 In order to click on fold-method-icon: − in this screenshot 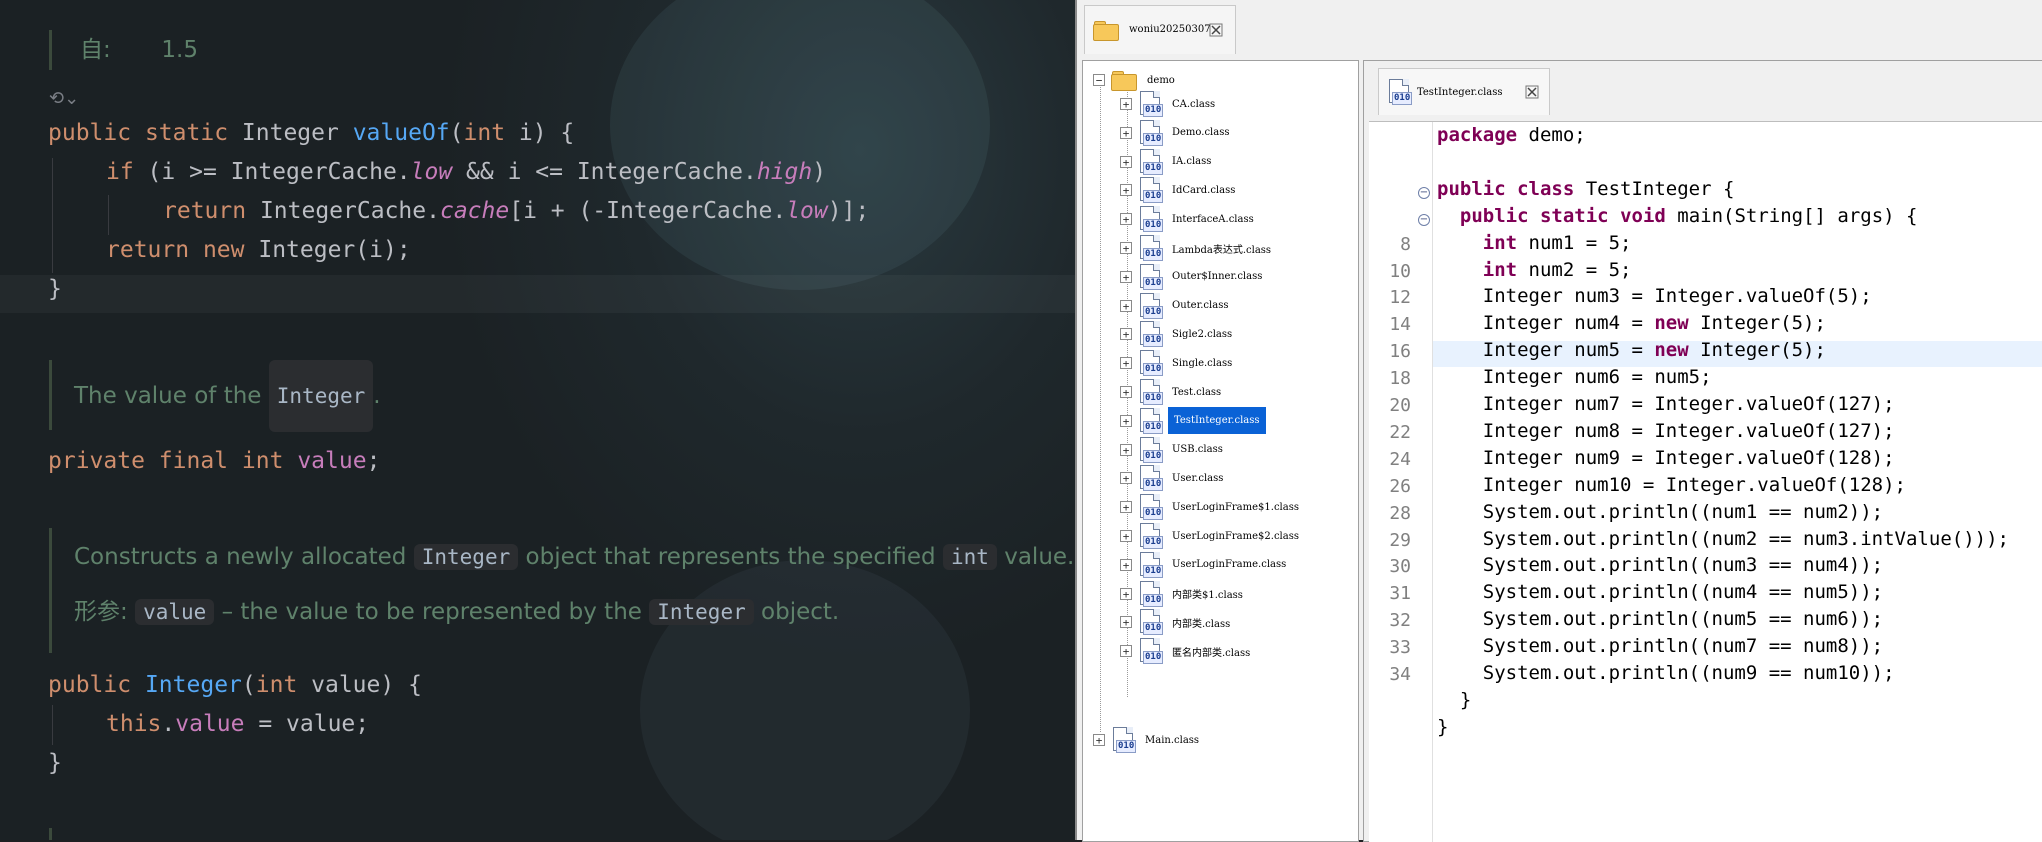, I will do `click(1424, 220)`.